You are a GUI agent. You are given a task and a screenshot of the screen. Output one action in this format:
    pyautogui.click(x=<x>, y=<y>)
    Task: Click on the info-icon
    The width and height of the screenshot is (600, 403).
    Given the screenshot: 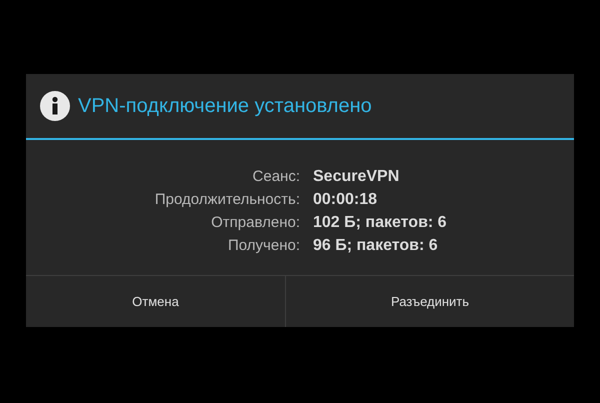 What is the action you would take?
    pyautogui.click(x=55, y=106)
    